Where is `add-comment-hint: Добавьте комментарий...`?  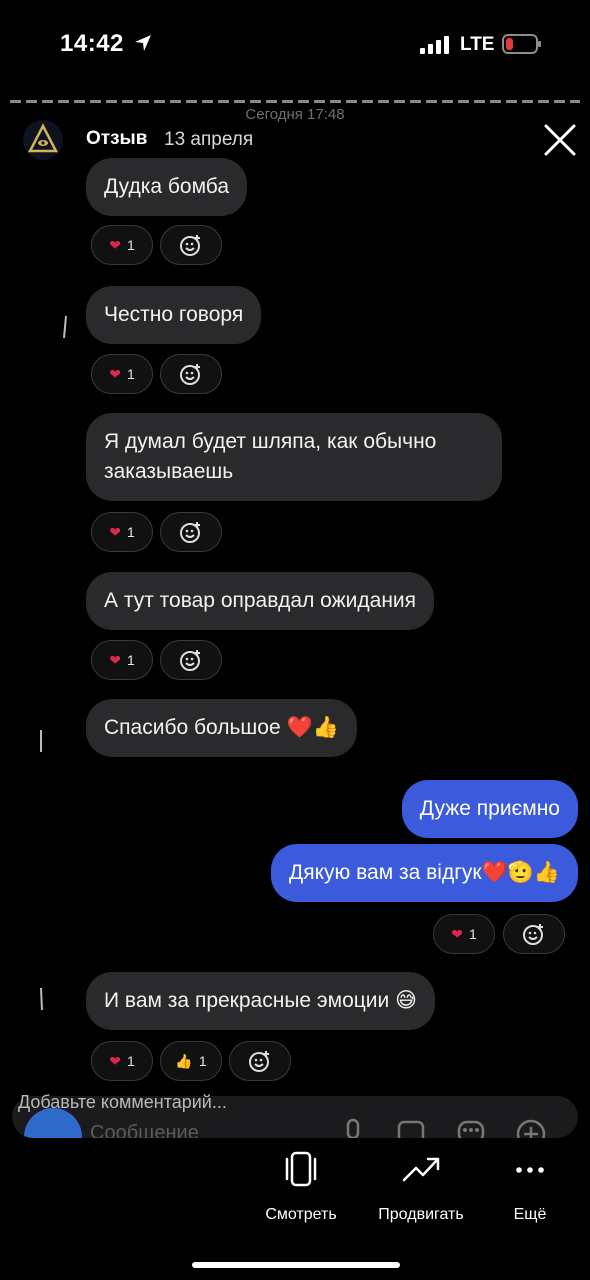
add-comment-hint: Добавьте комментарий... is located at coordinates (122, 1102).